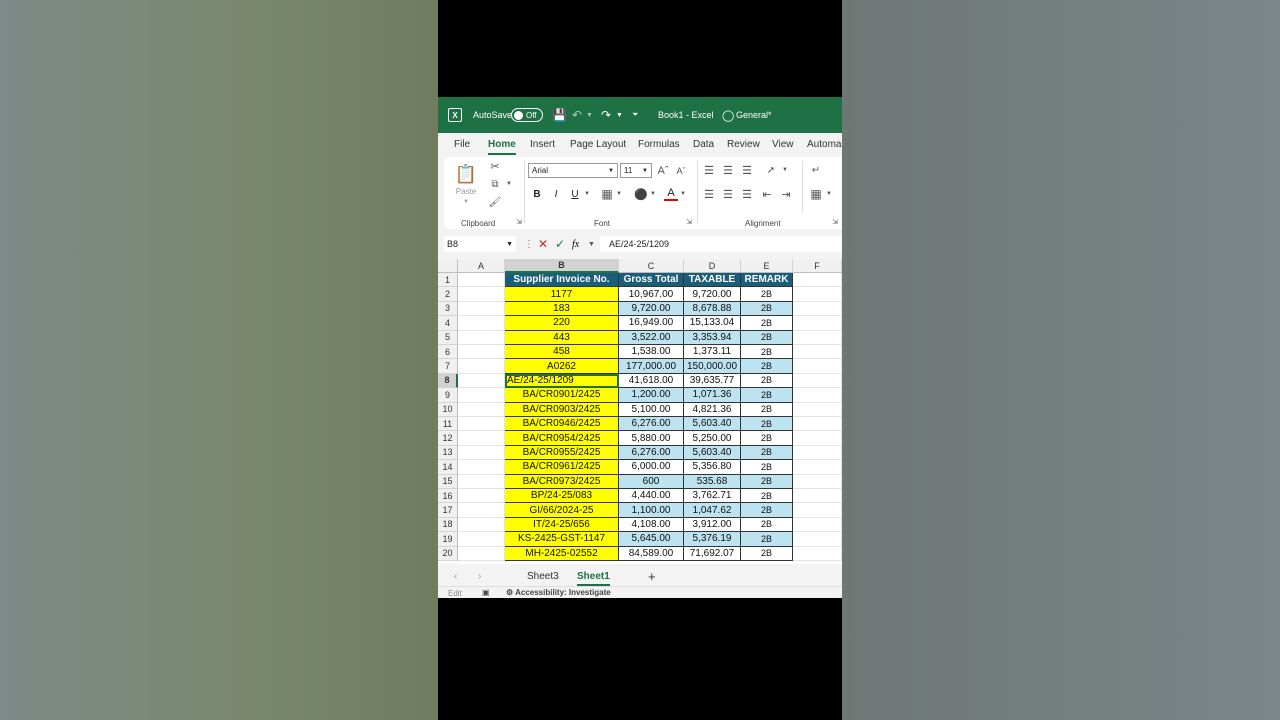 This screenshot has width=1280, height=720. I want to click on fill-color-dropdown-icon: ▼, so click(653, 194).